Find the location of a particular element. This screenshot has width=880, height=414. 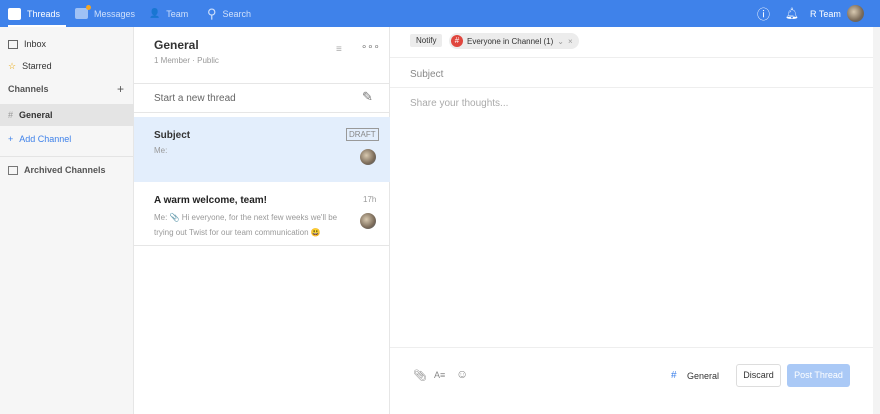

plus-icon: + is located at coordinates (11, 139).